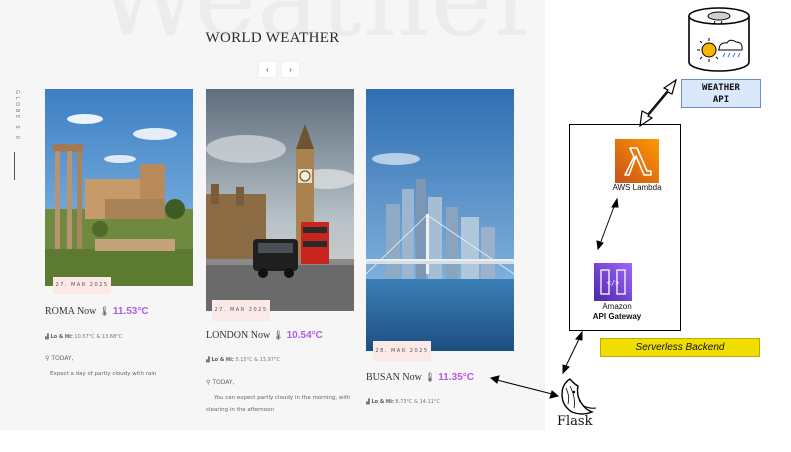 This screenshot has width=791, height=452. What do you see at coordinates (680, 347) in the screenshot?
I see `serverless-backend-label: Serverless Backend` at bounding box center [680, 347].